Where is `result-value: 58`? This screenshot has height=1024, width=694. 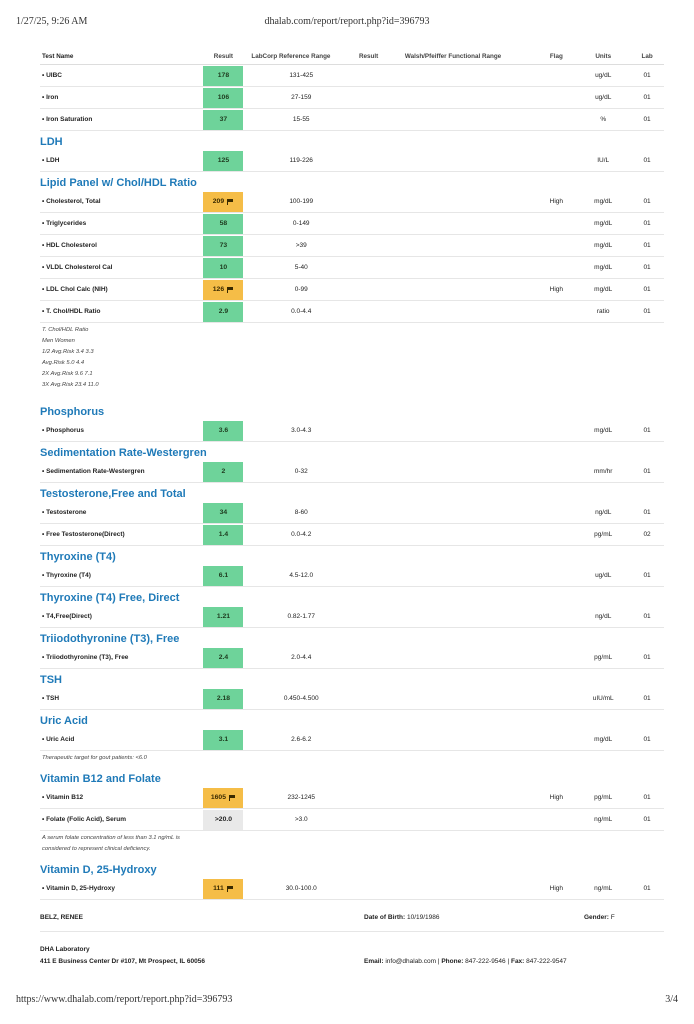 result-value: 58 is located at coordinates (223, 223).